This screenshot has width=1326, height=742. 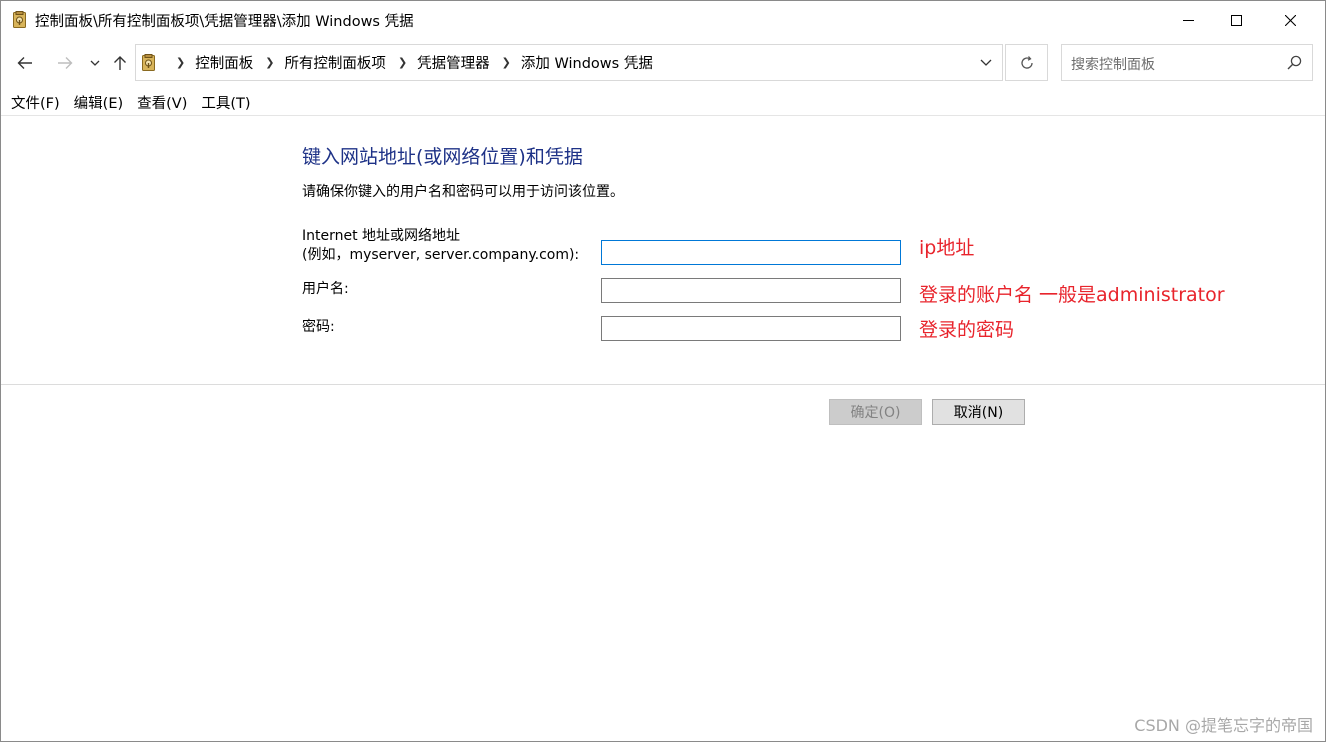 What do you see at coordinates (99, 104) in the screenshot?
I see `menu-edit: 编辑(E)` at bounding box center [99, 104].